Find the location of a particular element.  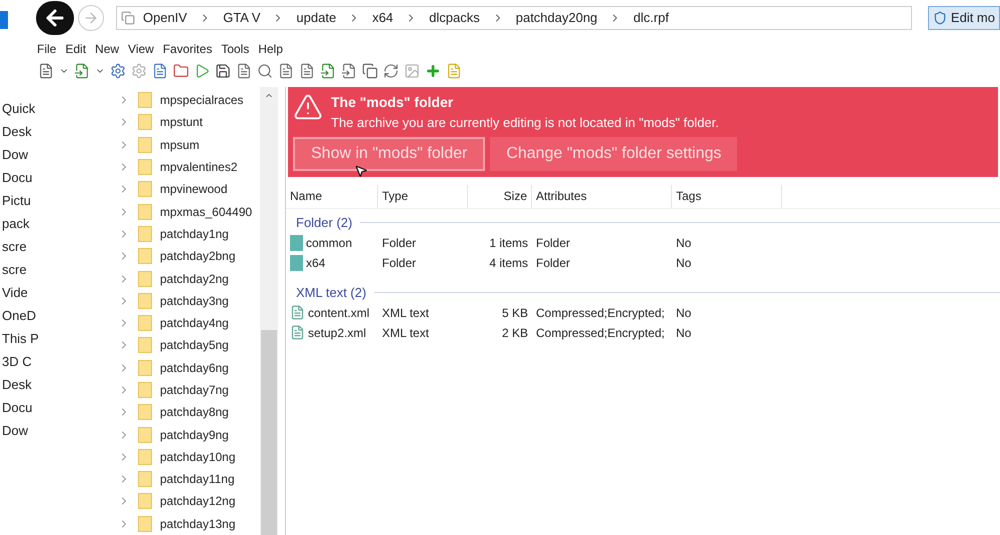

tree-item: patchday9ng is located at coordinates (194, 435).